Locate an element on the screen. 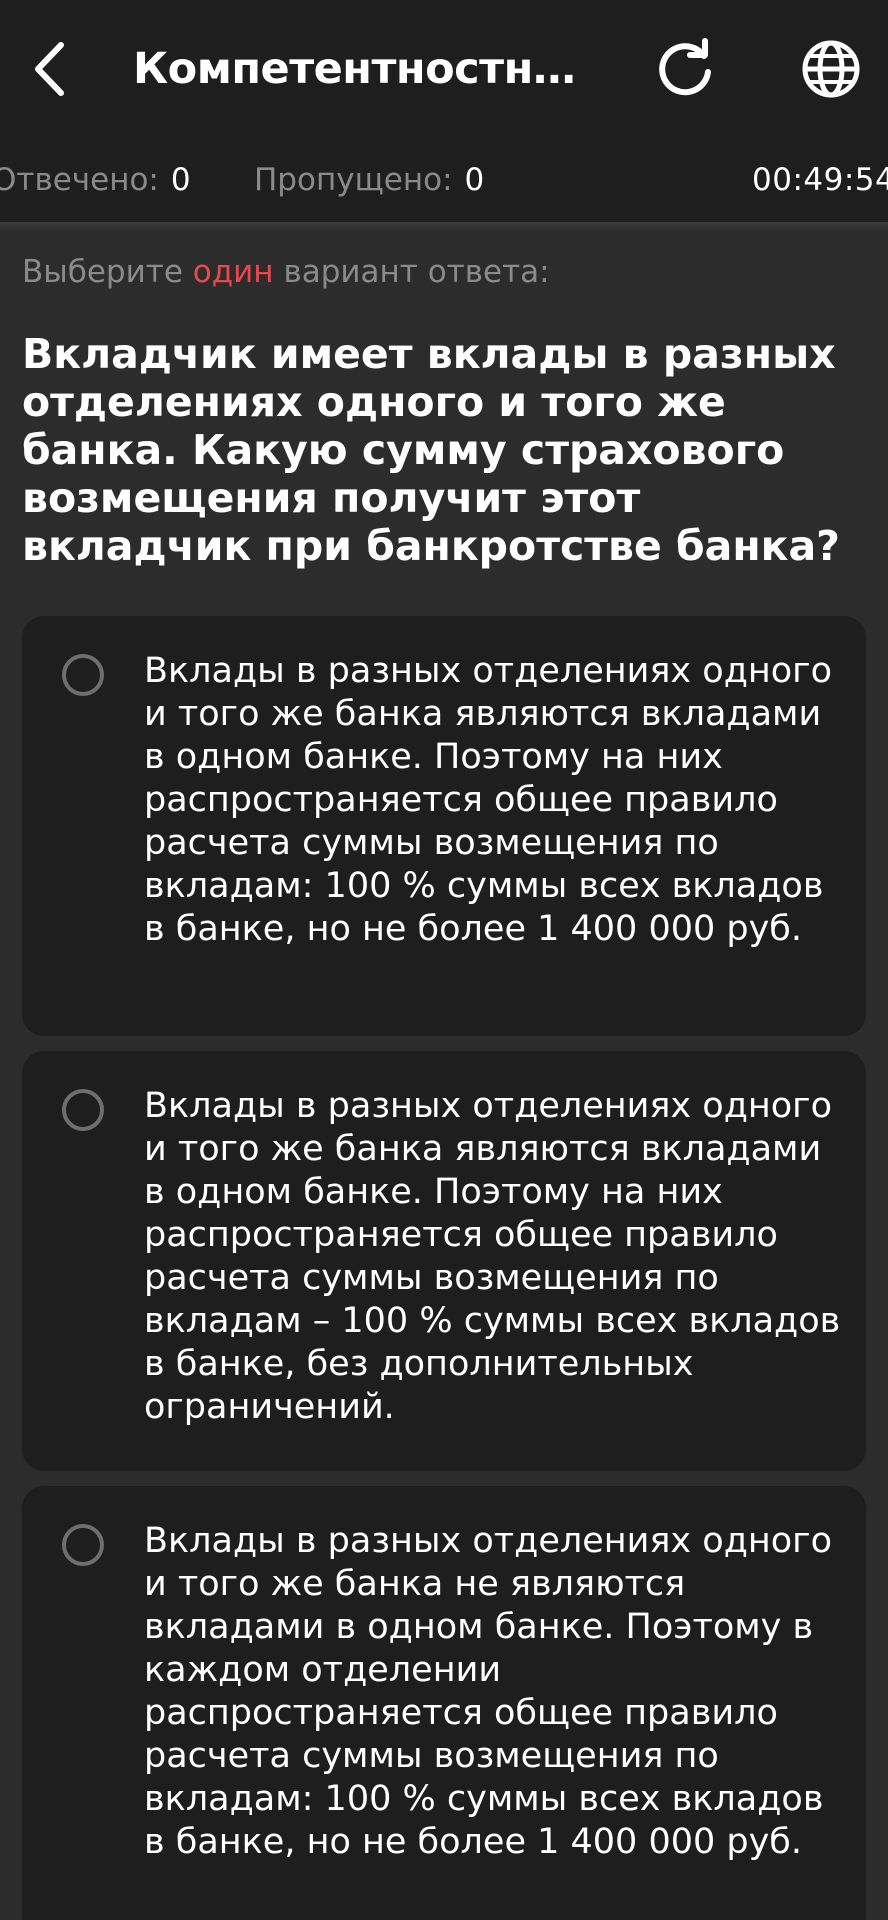 This screenshot has width=888, height=1920. refresh-button is located at coordinates (685, 69).